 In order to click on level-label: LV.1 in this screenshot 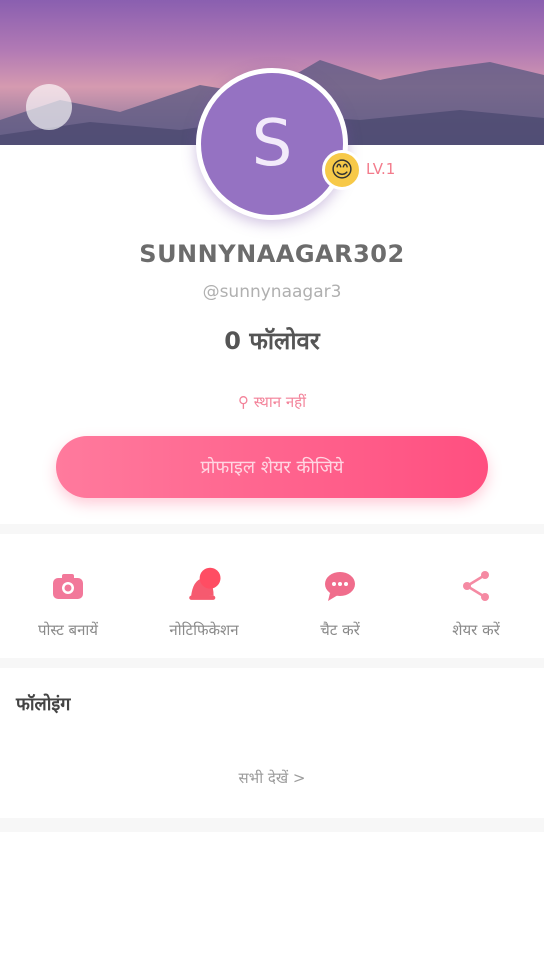, I will do `click(381, 169)`.